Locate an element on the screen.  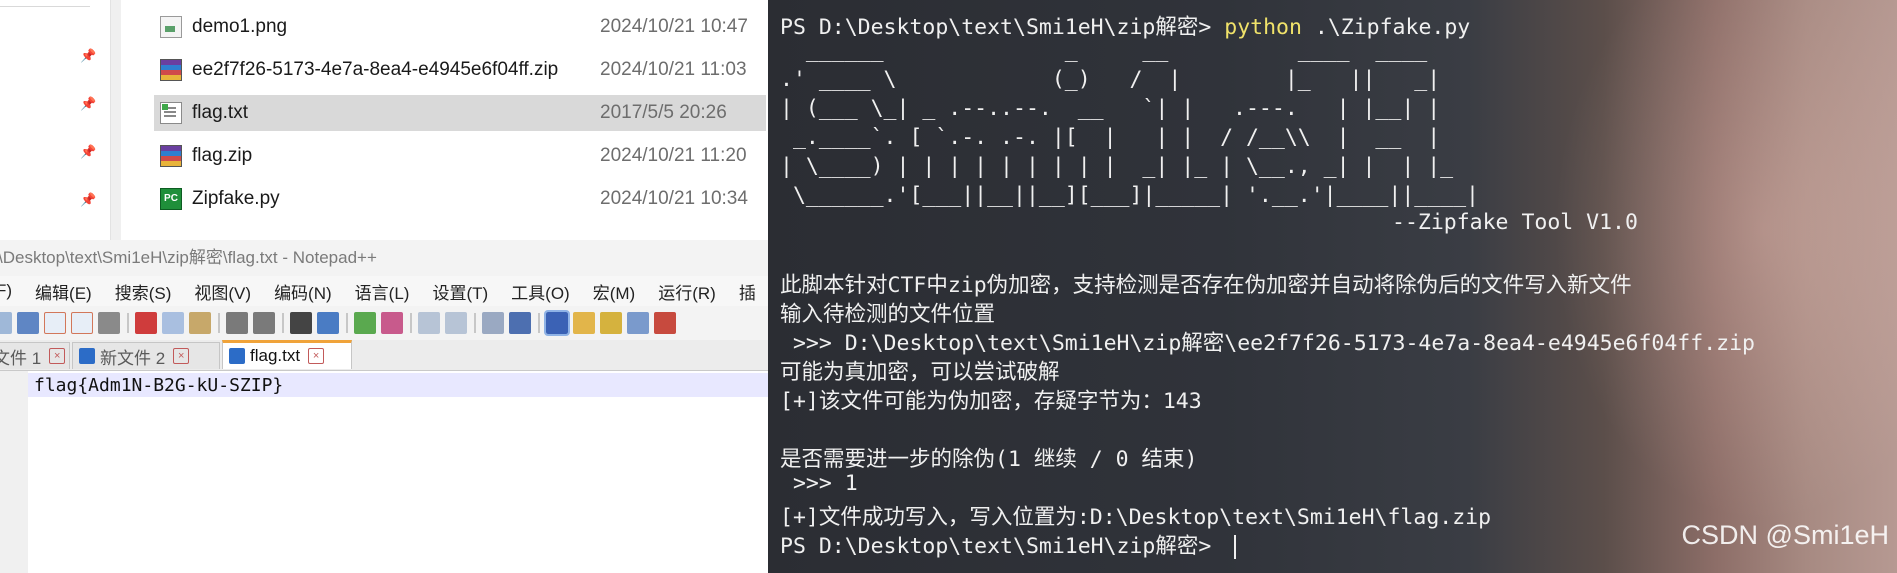
python-file-icon: PC is located at coordinates (171, 199).